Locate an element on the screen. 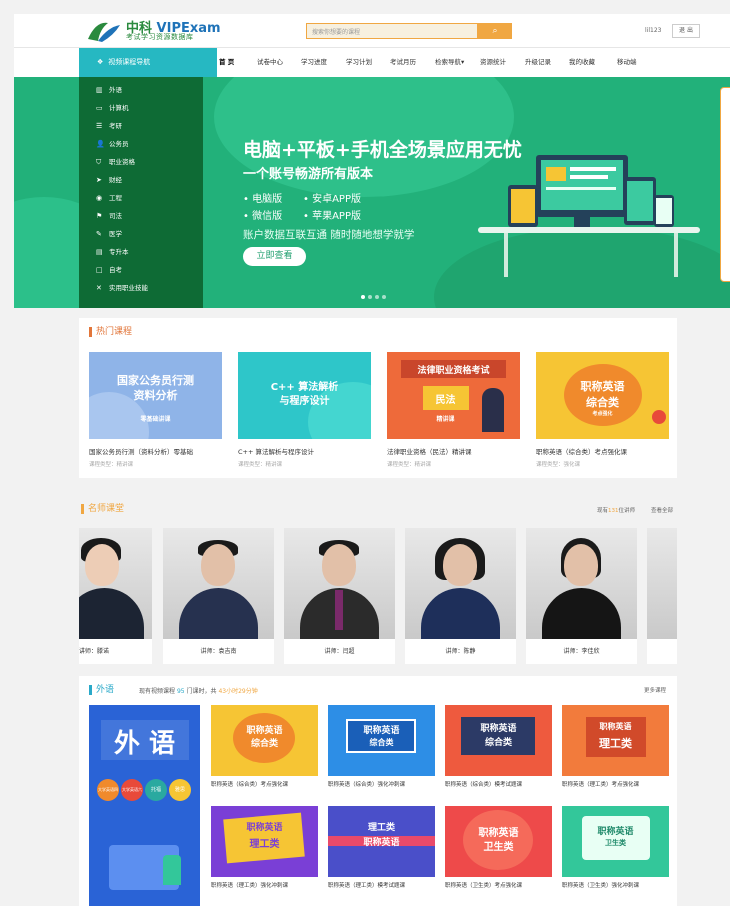 This screenshot has width=730, height=906. logout-button: 退 出 is located at coordinates (686, 31).